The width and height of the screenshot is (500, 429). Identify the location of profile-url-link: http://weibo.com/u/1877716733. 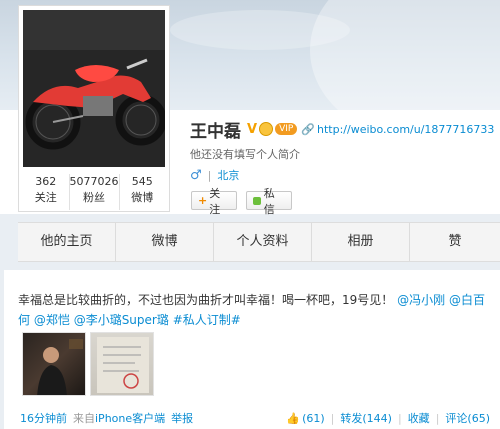
(405, 129).